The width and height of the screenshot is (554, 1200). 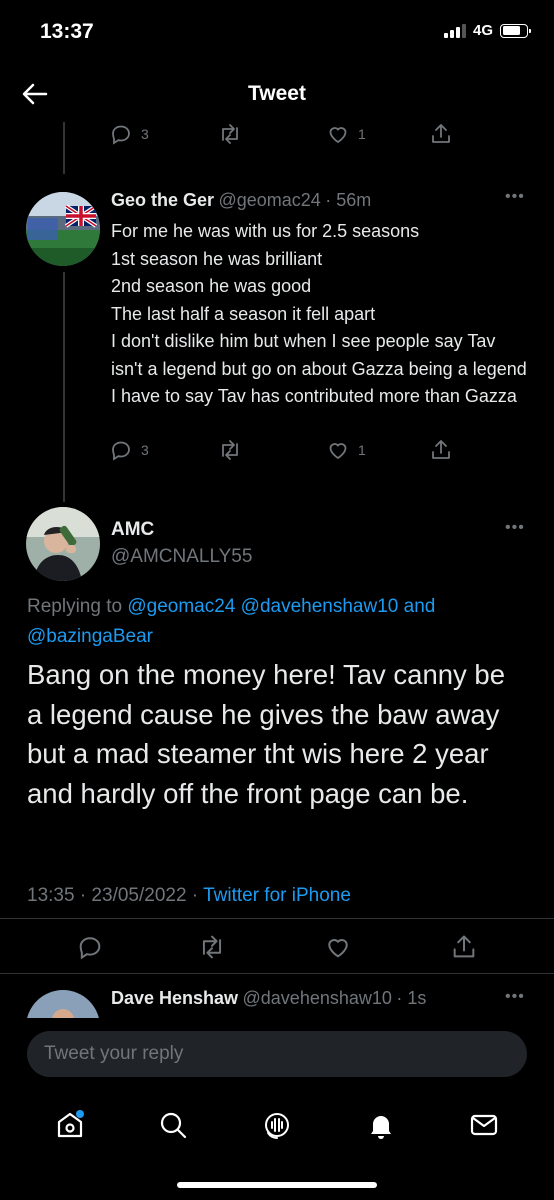 I want to click on reply-composer, so click(x=277, y=1054).